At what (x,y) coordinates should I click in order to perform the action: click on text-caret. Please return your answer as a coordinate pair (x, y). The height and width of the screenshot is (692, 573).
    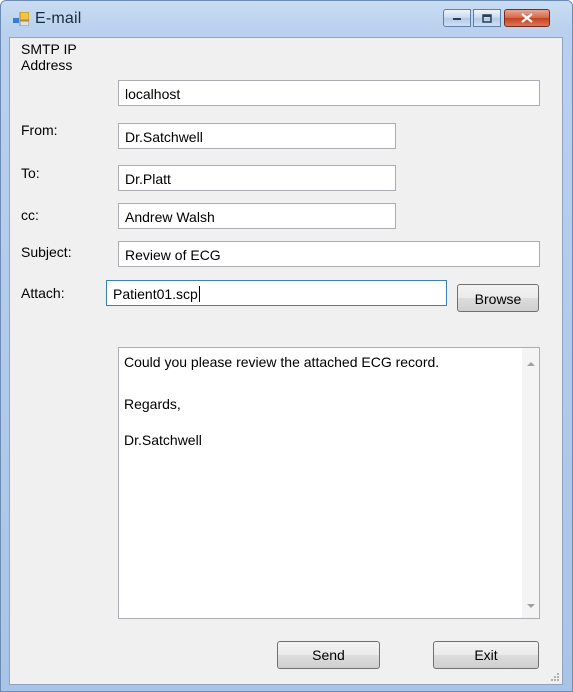
    Looking at the image, I should click on (199, 294).